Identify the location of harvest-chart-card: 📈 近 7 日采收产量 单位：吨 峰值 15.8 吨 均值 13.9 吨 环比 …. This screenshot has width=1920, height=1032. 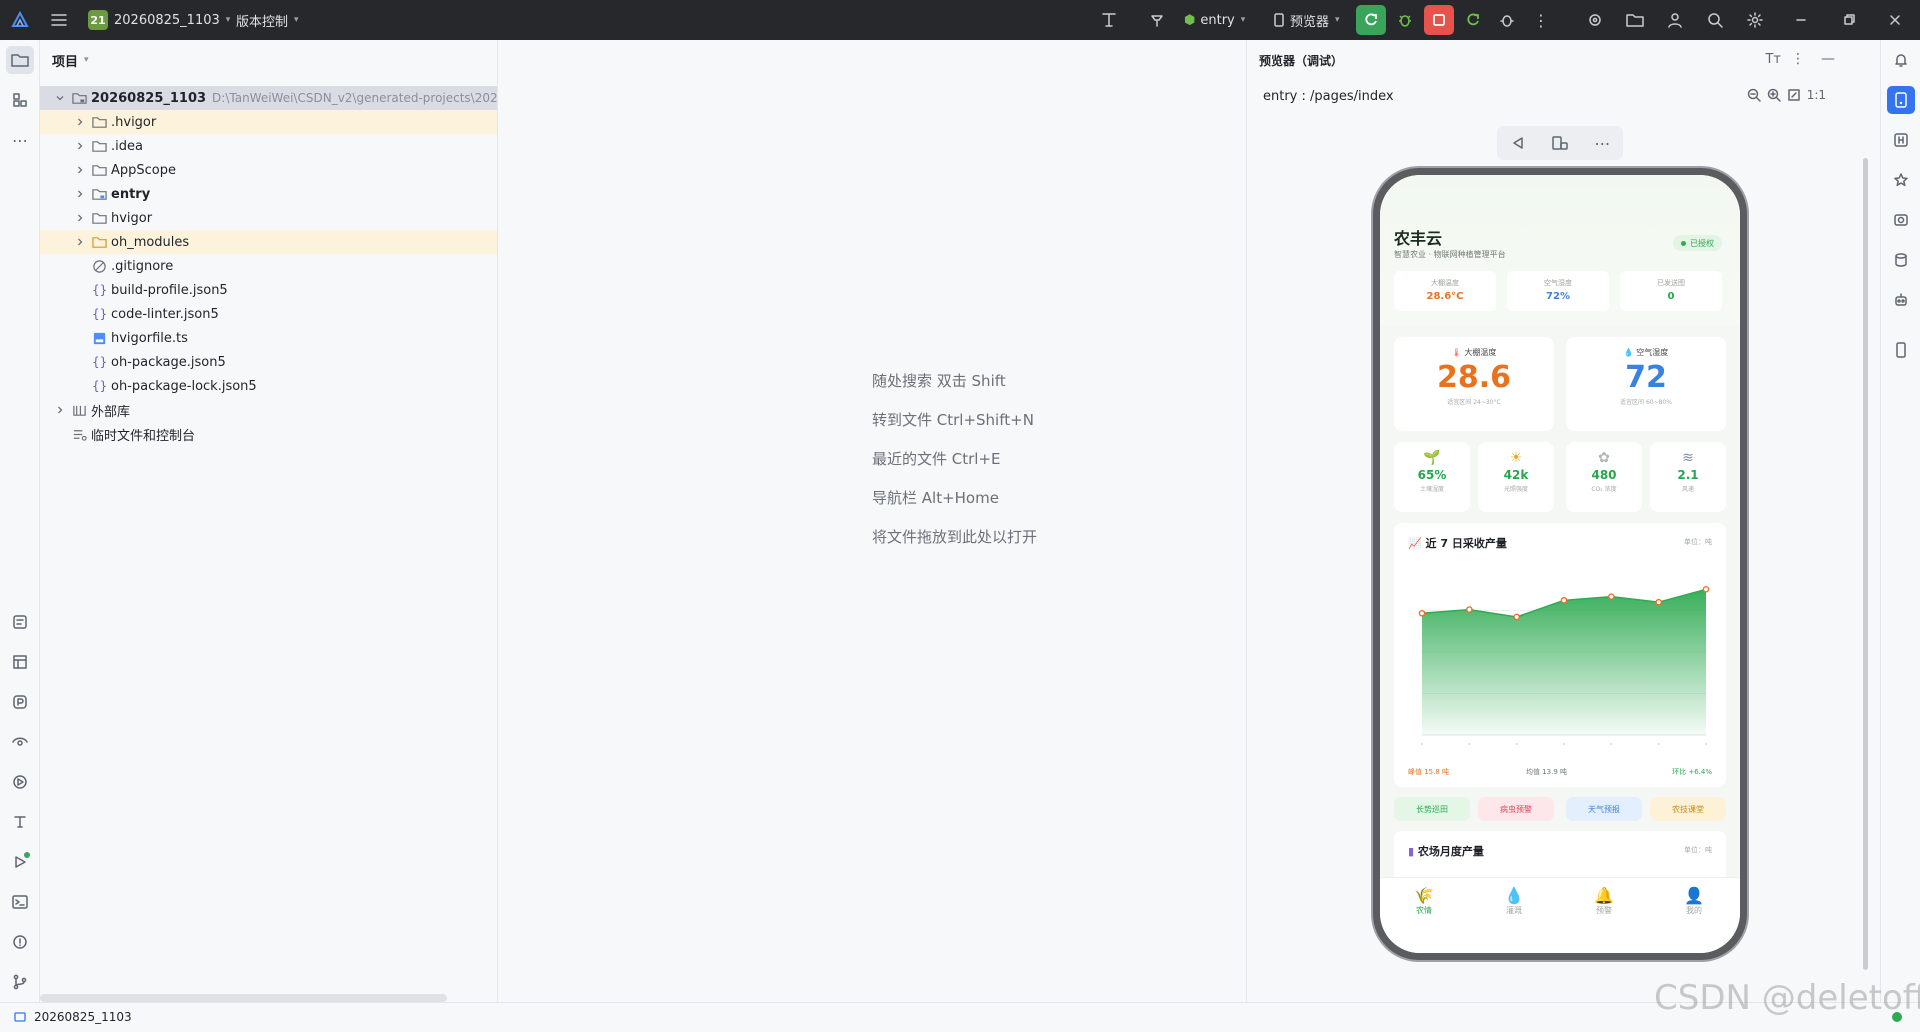
(1560, 655).